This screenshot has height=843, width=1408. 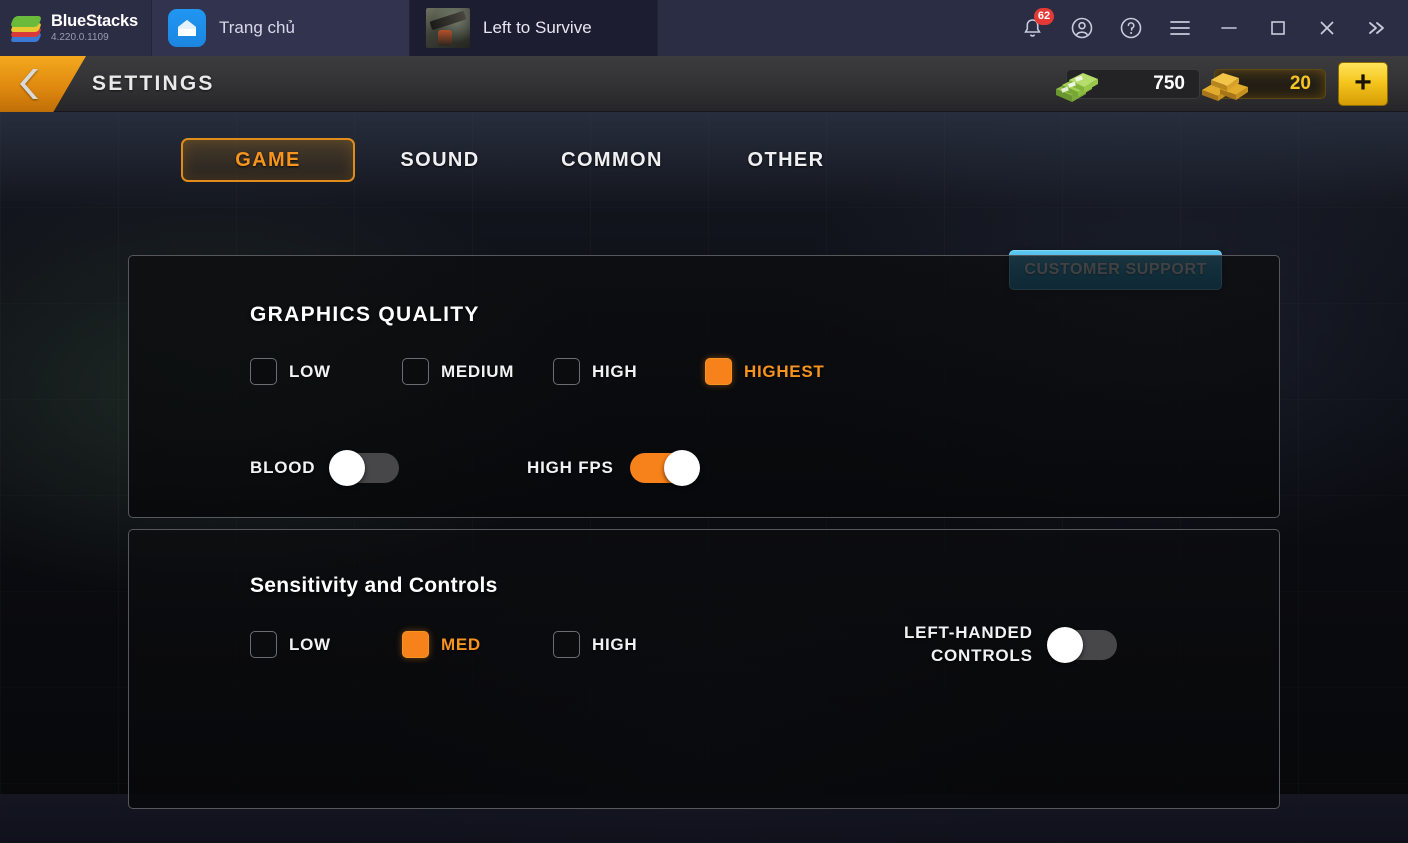 What do you see at coordinates (1044, 16) in the screenshot?
I see `notification-badge: 62` at bounding box center [1044, 16].